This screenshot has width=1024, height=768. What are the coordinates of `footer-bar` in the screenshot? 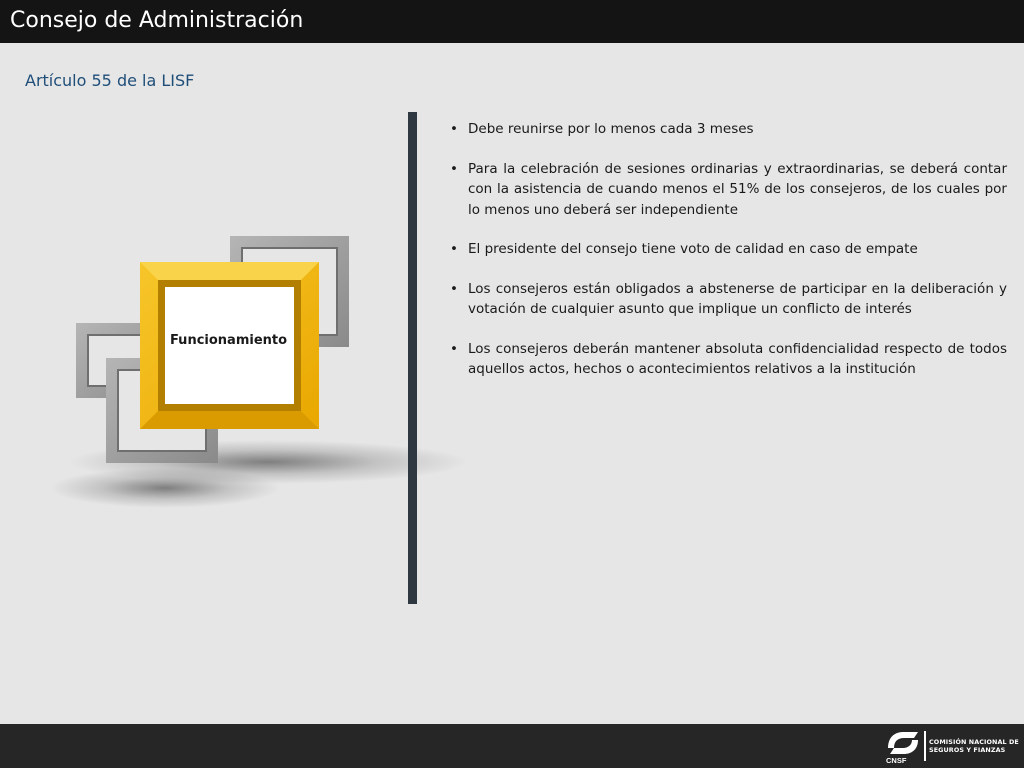 It's located at (512, 746).